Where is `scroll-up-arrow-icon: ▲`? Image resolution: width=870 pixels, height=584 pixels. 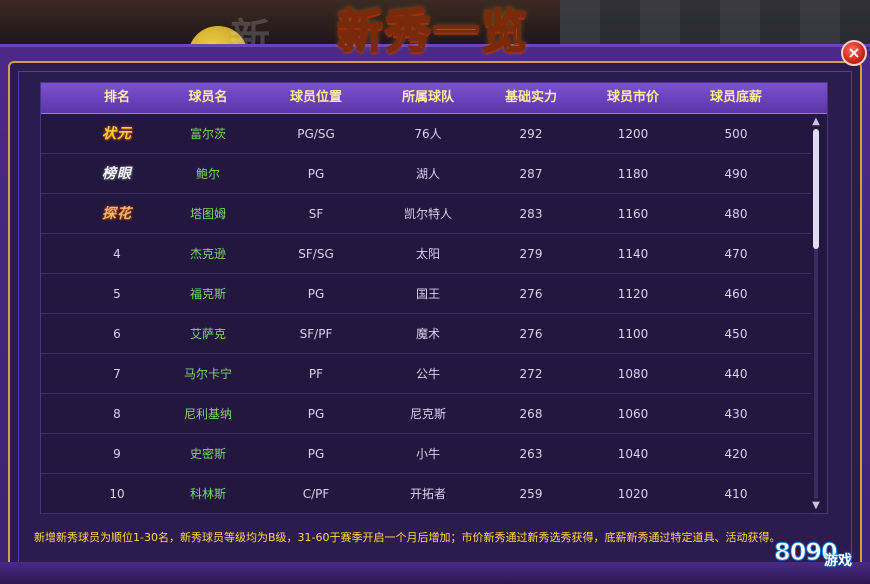 scroll-up-arrow-icon: ▲ is located at coordinates (816, 122).